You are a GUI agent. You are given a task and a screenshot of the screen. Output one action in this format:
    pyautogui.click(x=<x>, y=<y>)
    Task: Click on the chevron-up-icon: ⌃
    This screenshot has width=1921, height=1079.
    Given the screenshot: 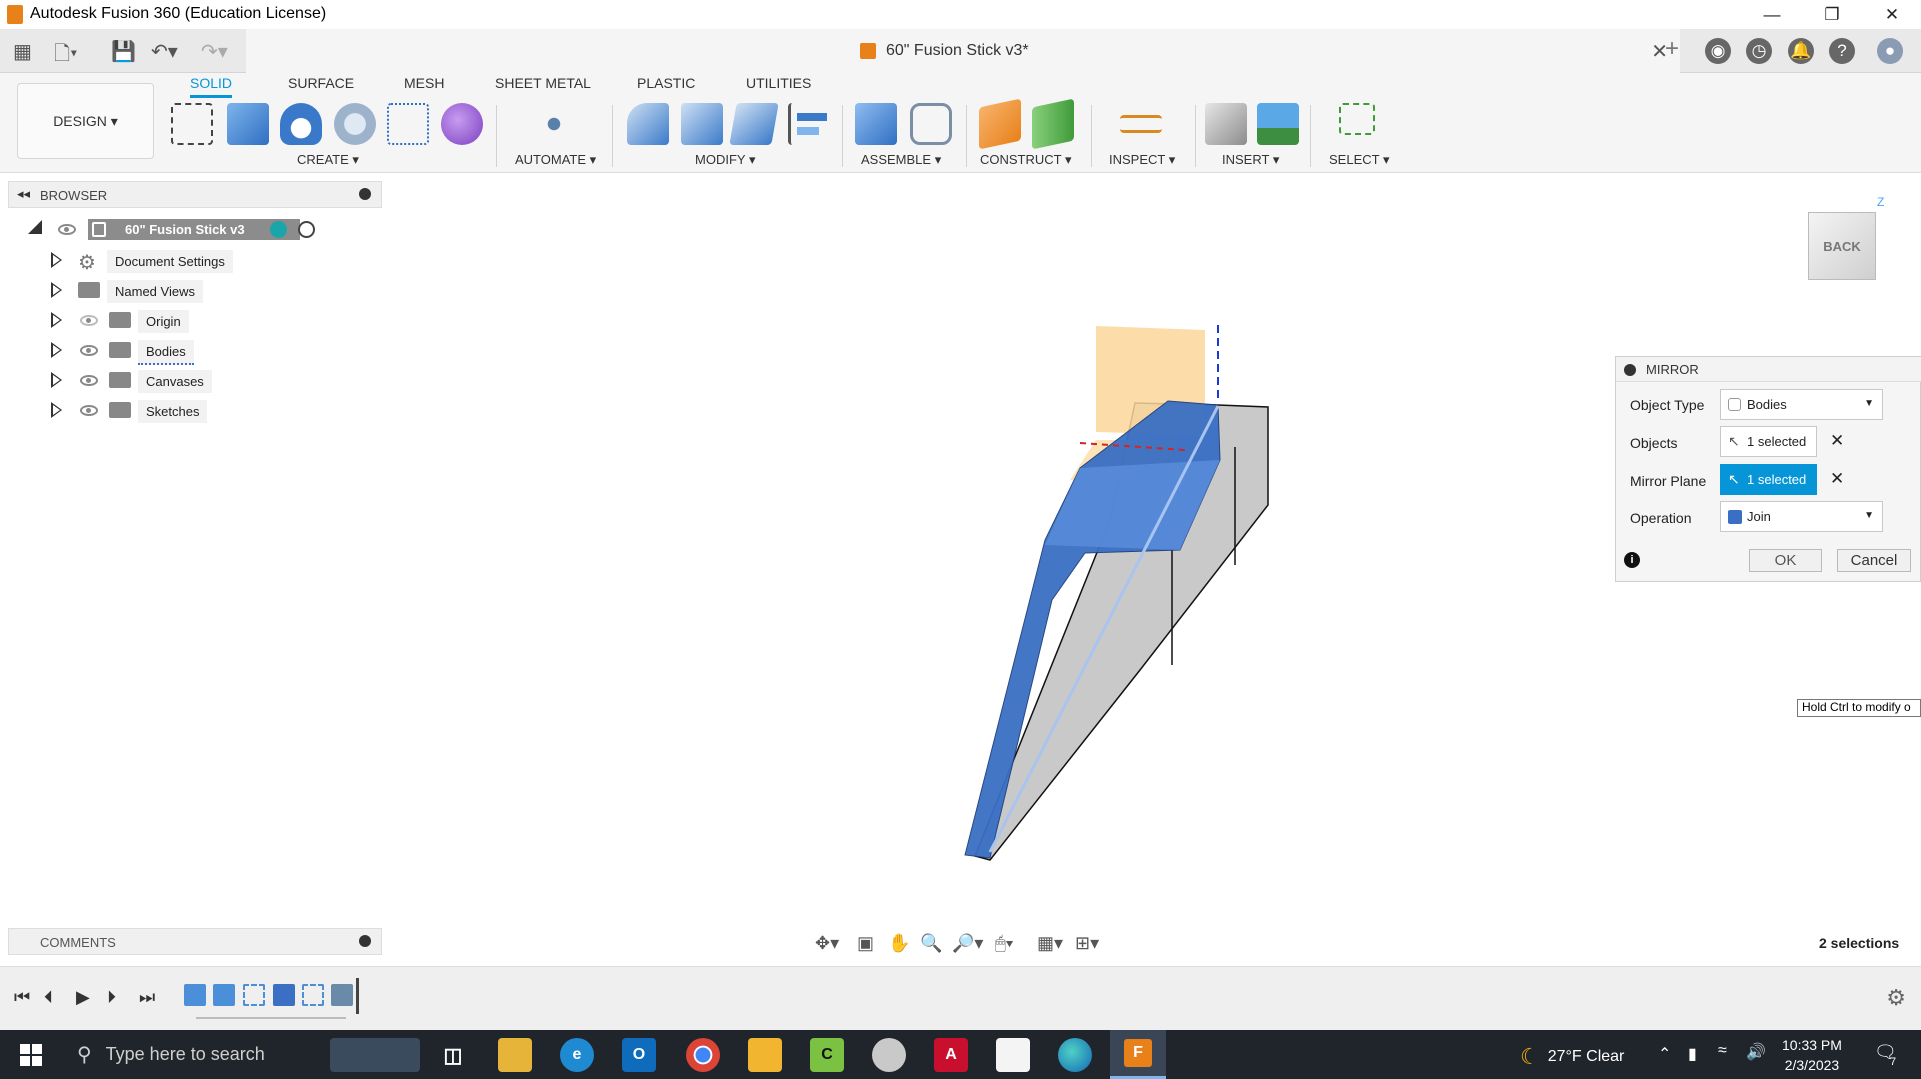 What is the action you would take?
    pyautogui.click(x=1664, y=1054)
    